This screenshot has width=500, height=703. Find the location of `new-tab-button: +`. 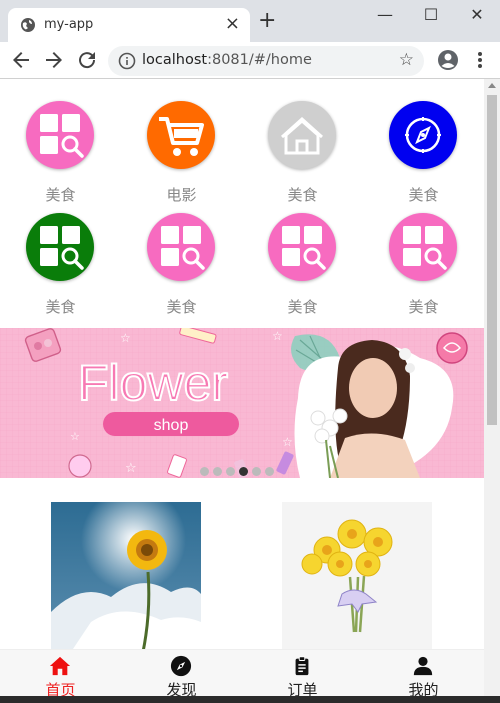

new-tab-button: + is located at coordinates (267, 21).